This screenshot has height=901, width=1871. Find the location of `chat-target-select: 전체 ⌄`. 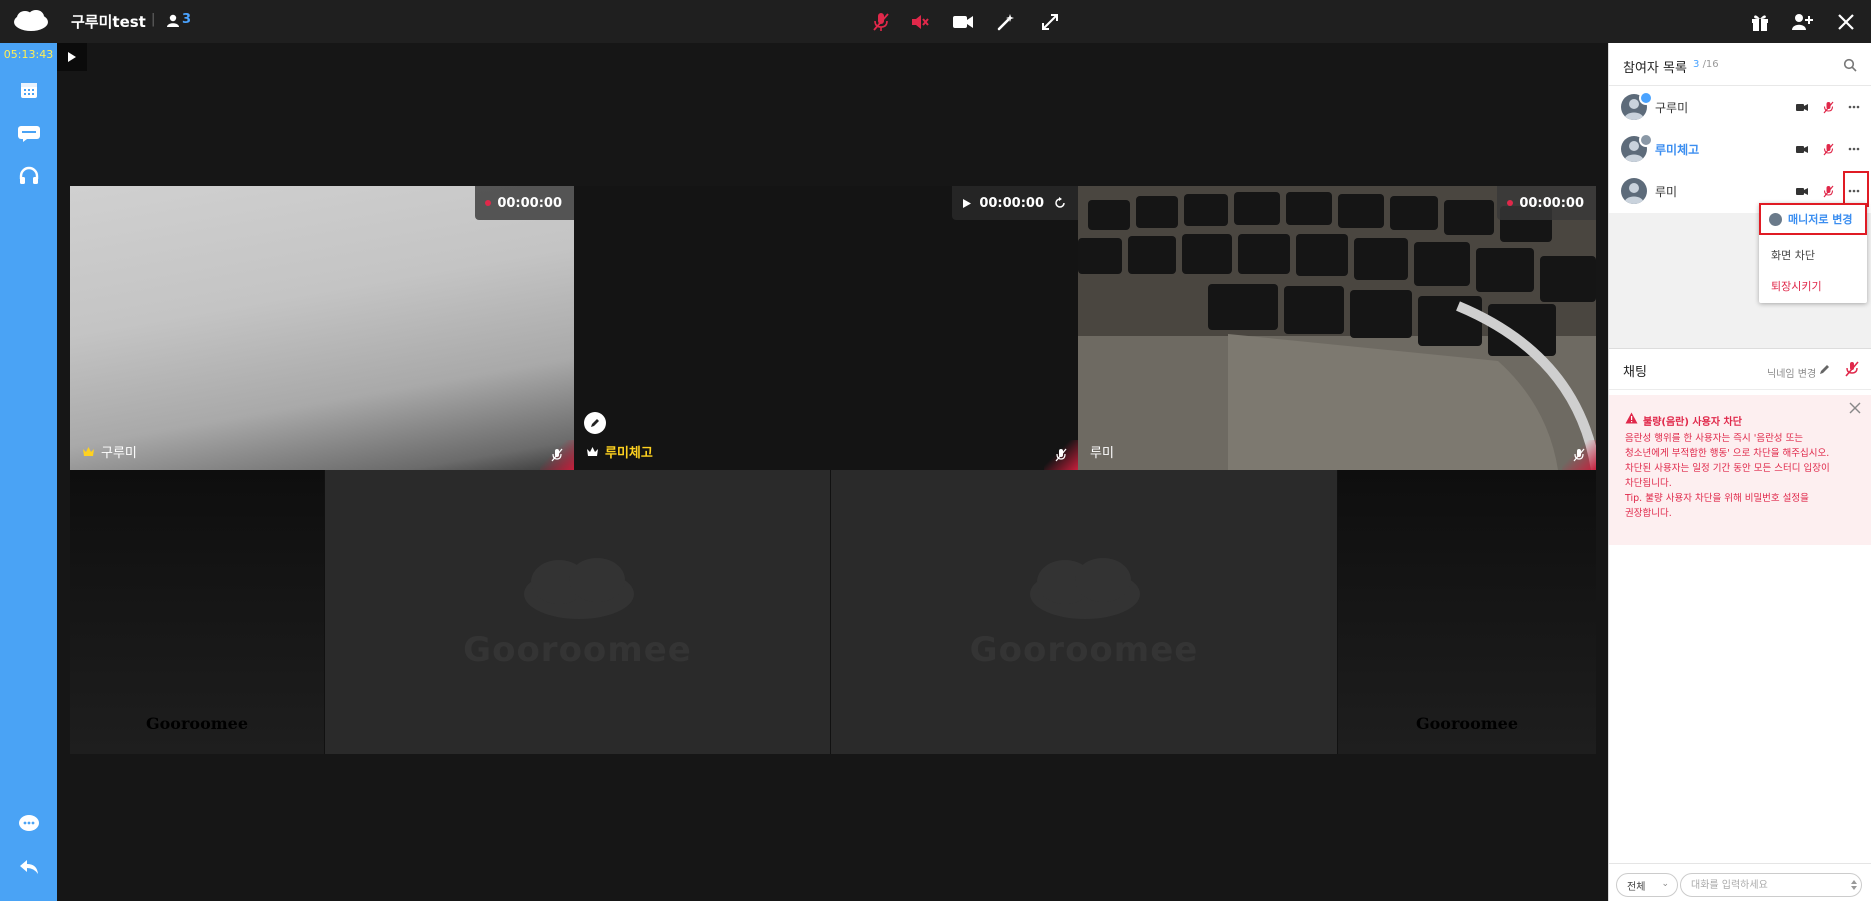

chat-target-select: 전체 ⌄ is located at coordinates (1647, 885).